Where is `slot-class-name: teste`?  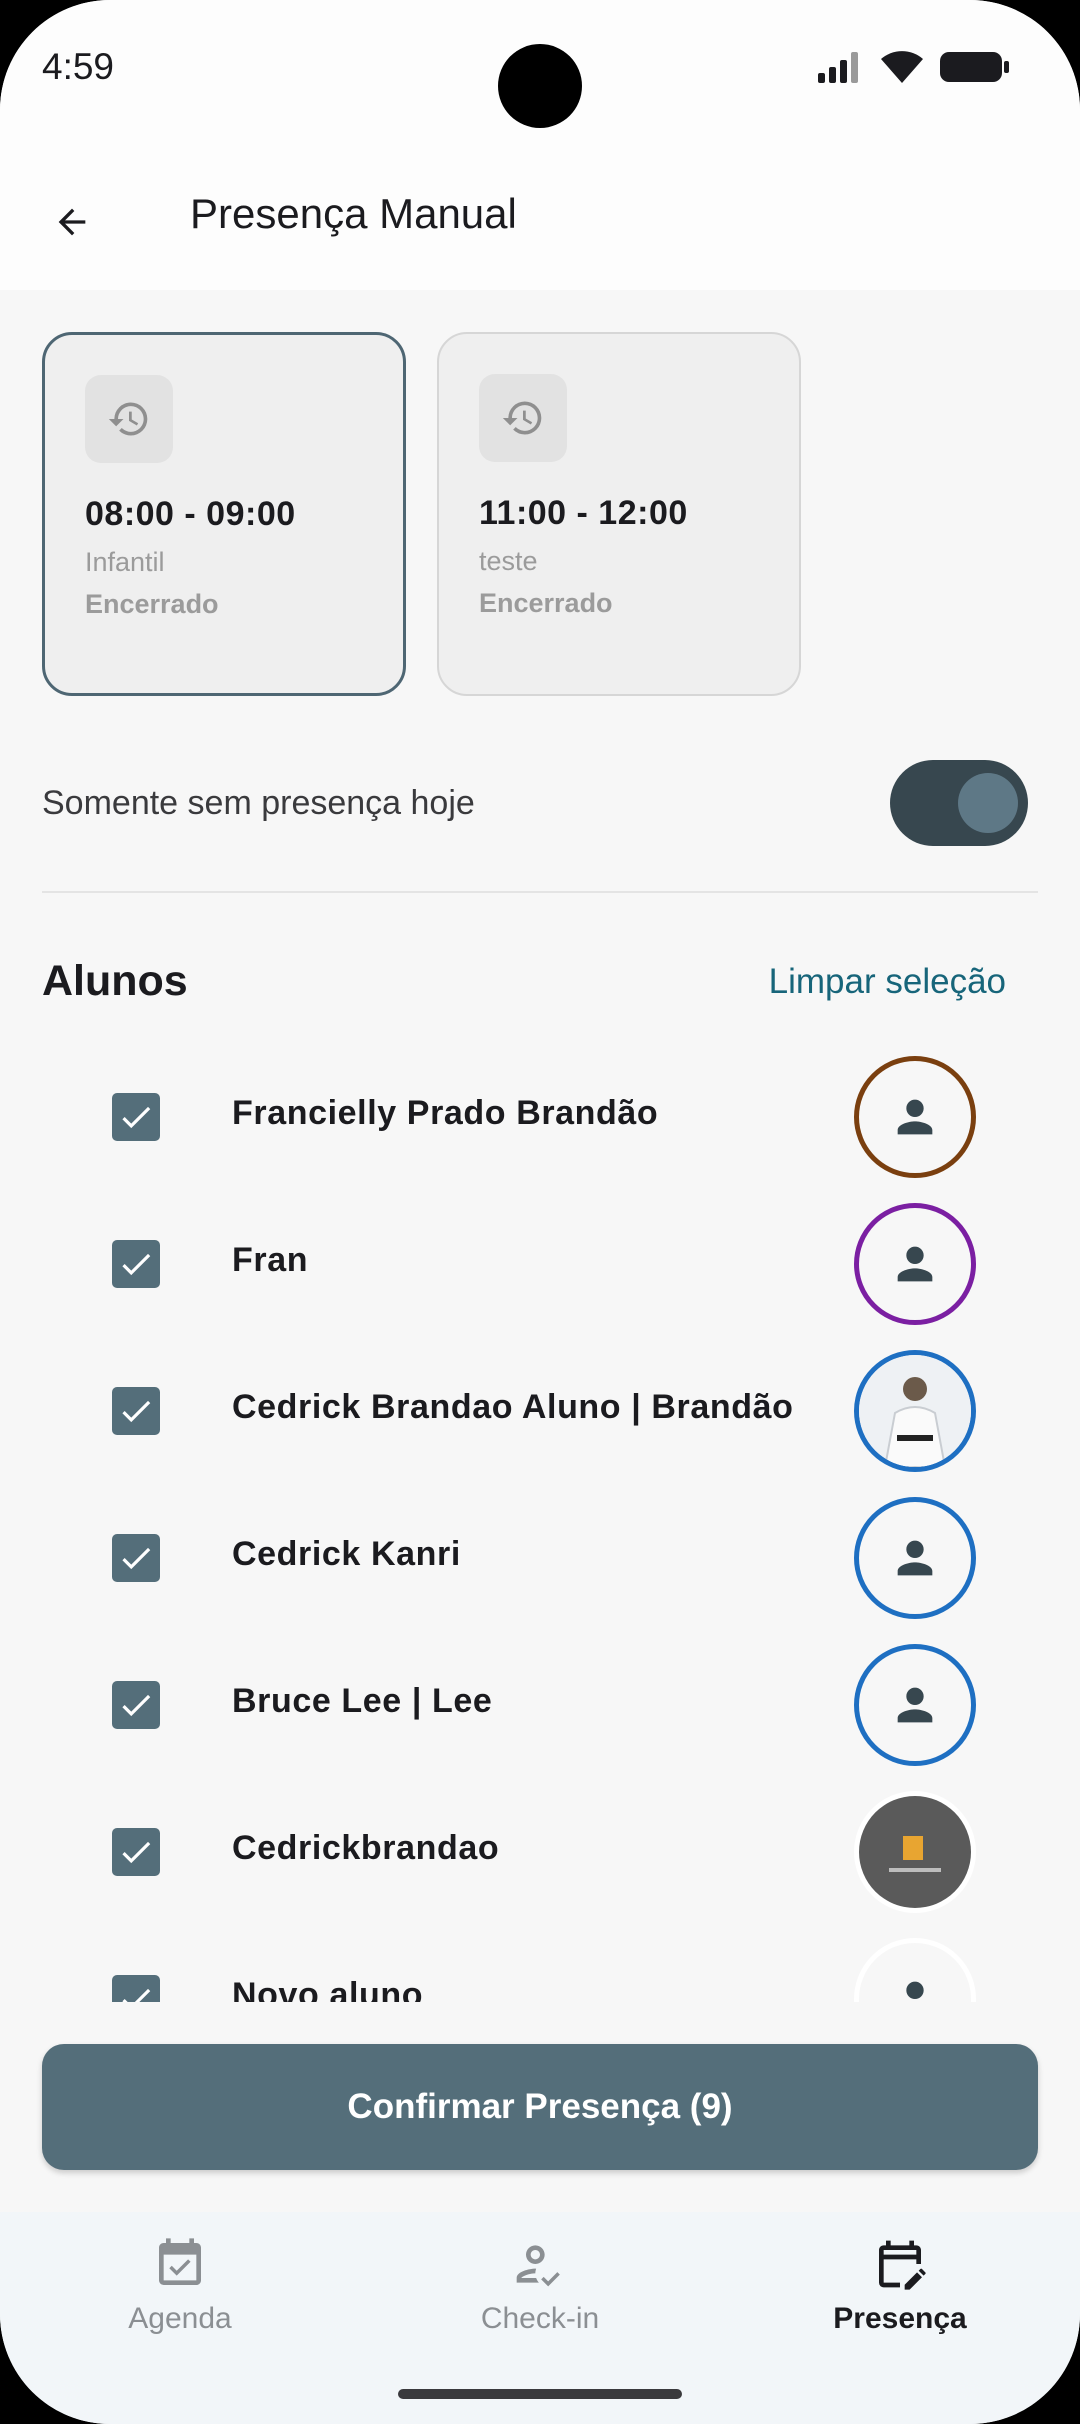 slot-class-name: teste is located at coordinates (508, 561).